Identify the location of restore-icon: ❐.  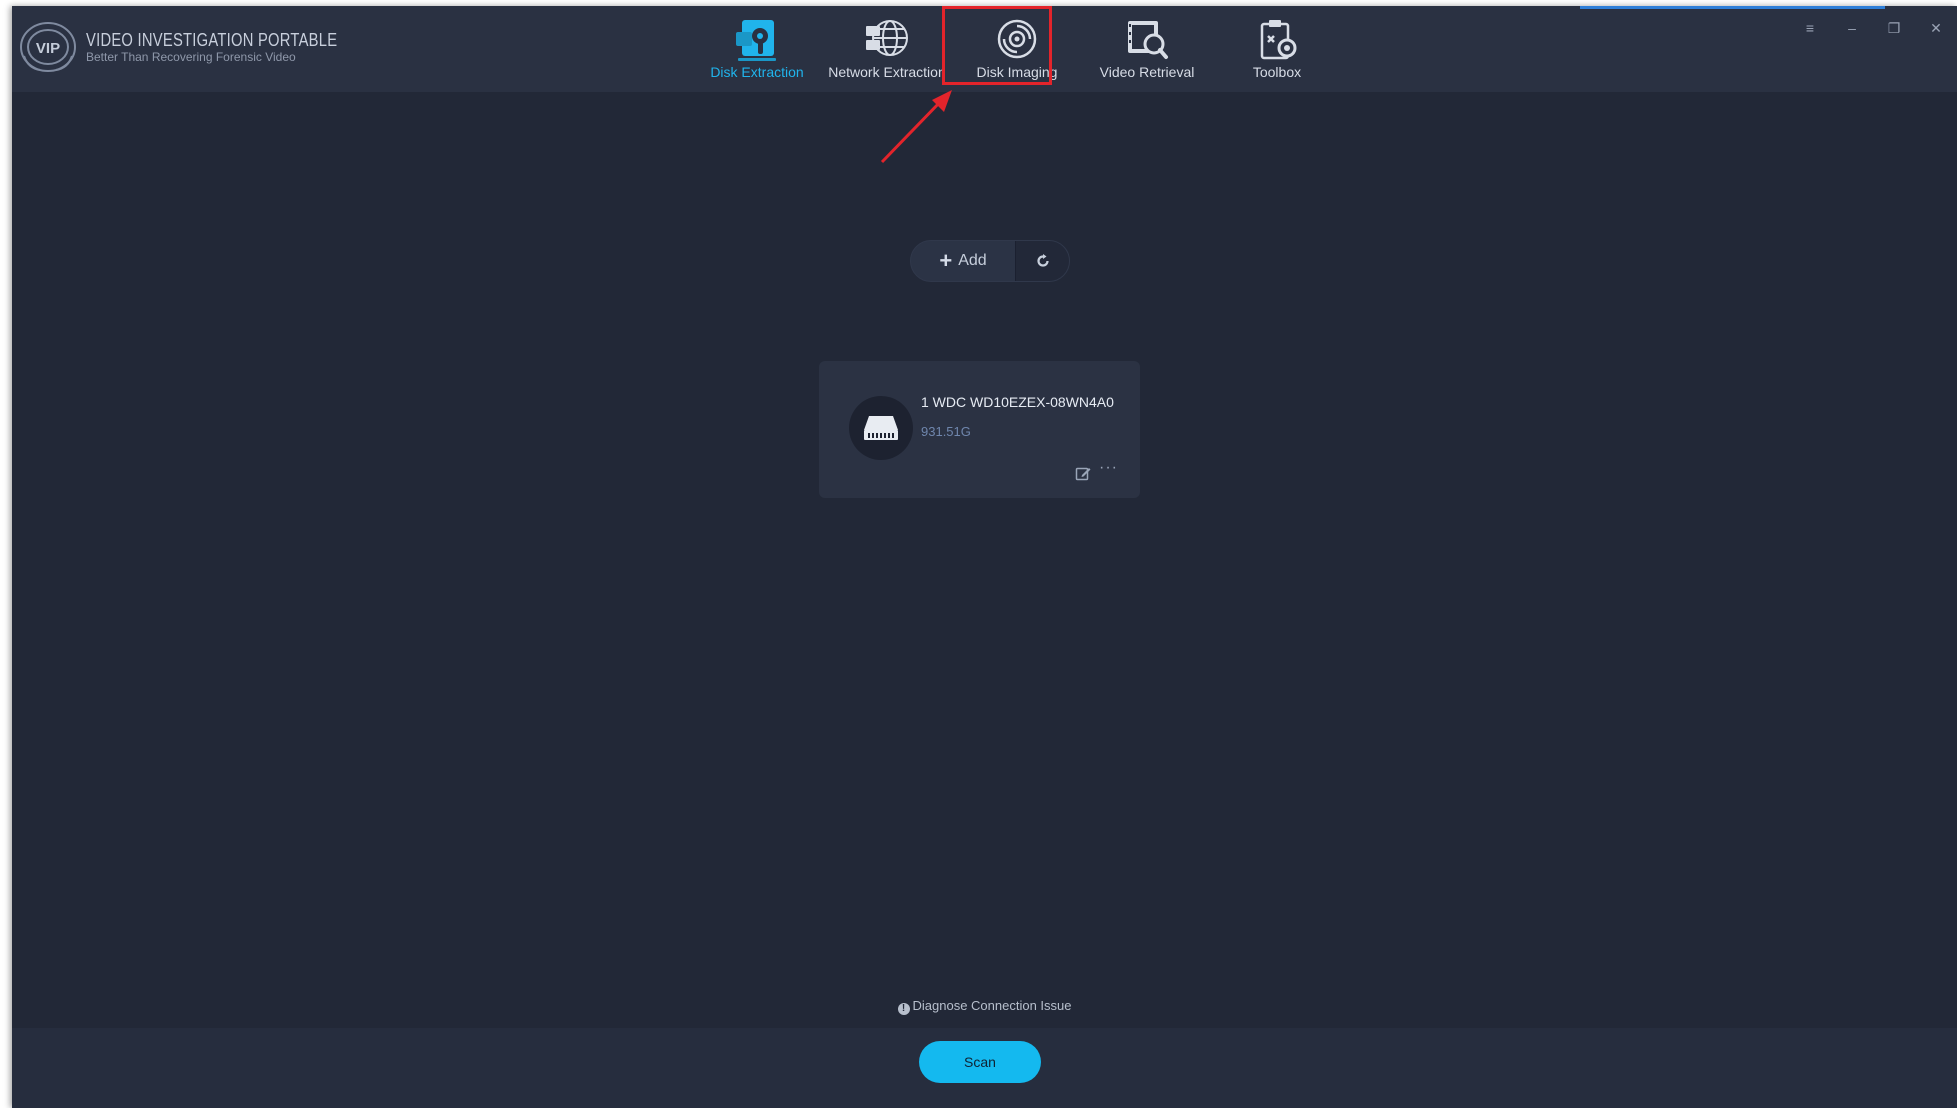
(1894, 28).